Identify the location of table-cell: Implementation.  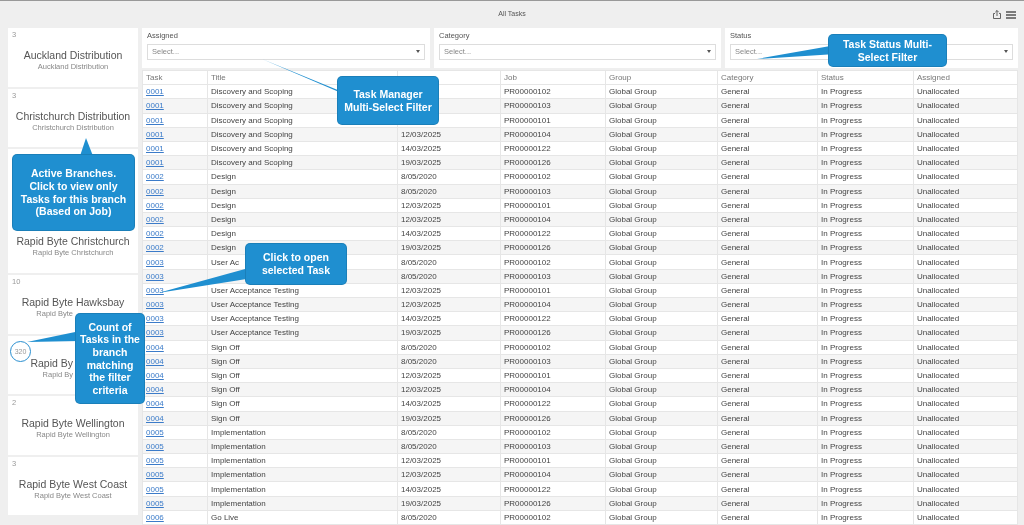
(238, 446).